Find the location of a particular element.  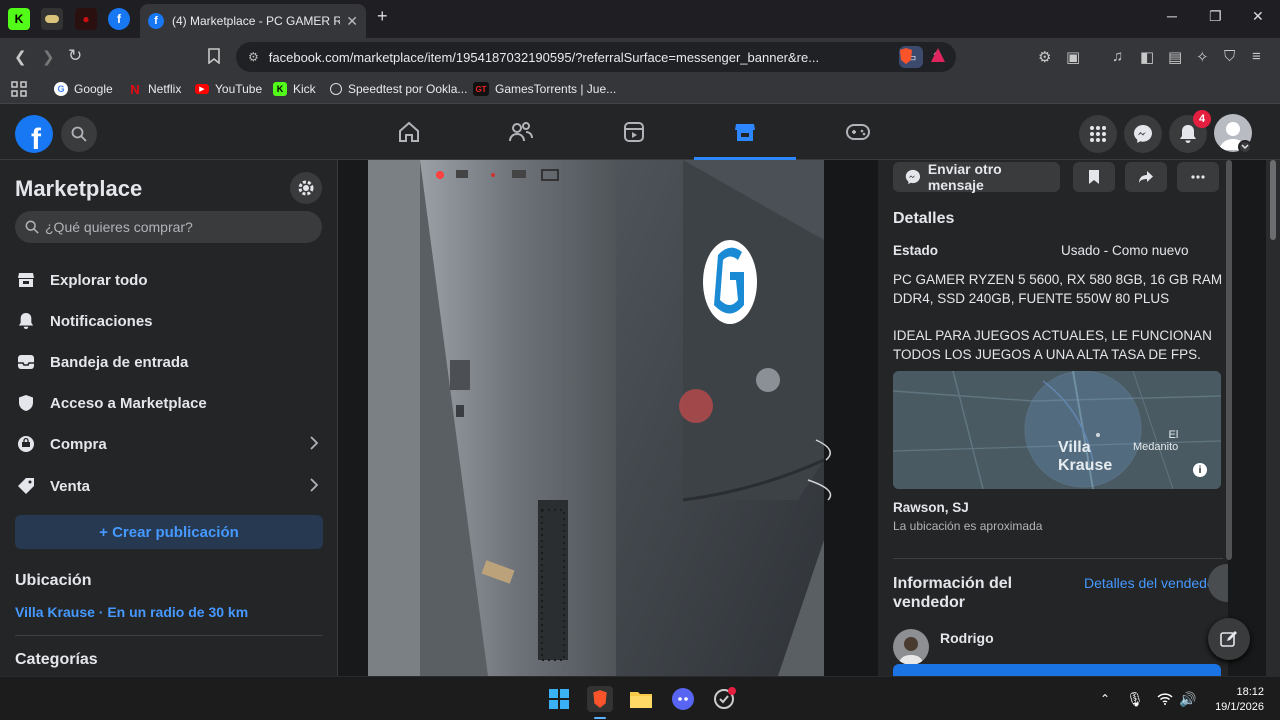

sidebar-item-selling: Venta is located at coordinates (170, 486).